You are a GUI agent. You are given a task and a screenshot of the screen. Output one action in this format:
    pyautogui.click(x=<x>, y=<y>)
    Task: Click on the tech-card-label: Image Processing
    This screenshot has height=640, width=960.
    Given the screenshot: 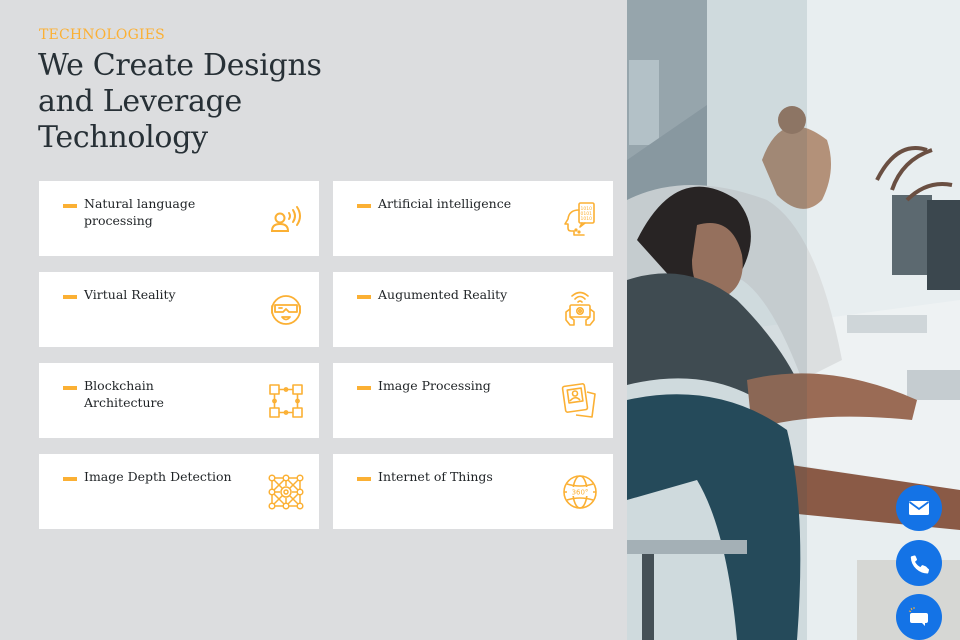 What is the action you would take?
    pyautogui.click(x=434, y=385)
    